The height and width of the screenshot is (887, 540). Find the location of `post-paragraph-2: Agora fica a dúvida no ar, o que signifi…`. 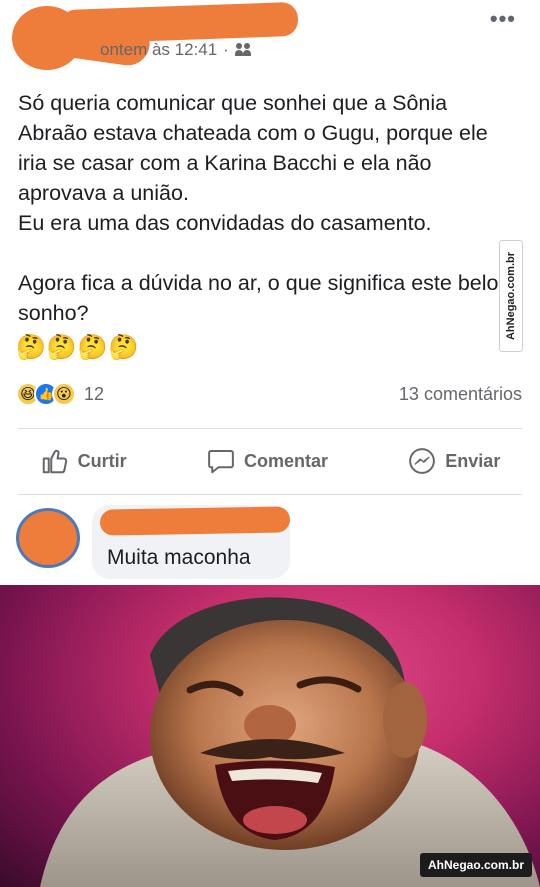

post-paragraph-2: Agora fica a dúvida no ar, o que signifi… is located at coordinates (258, 298).